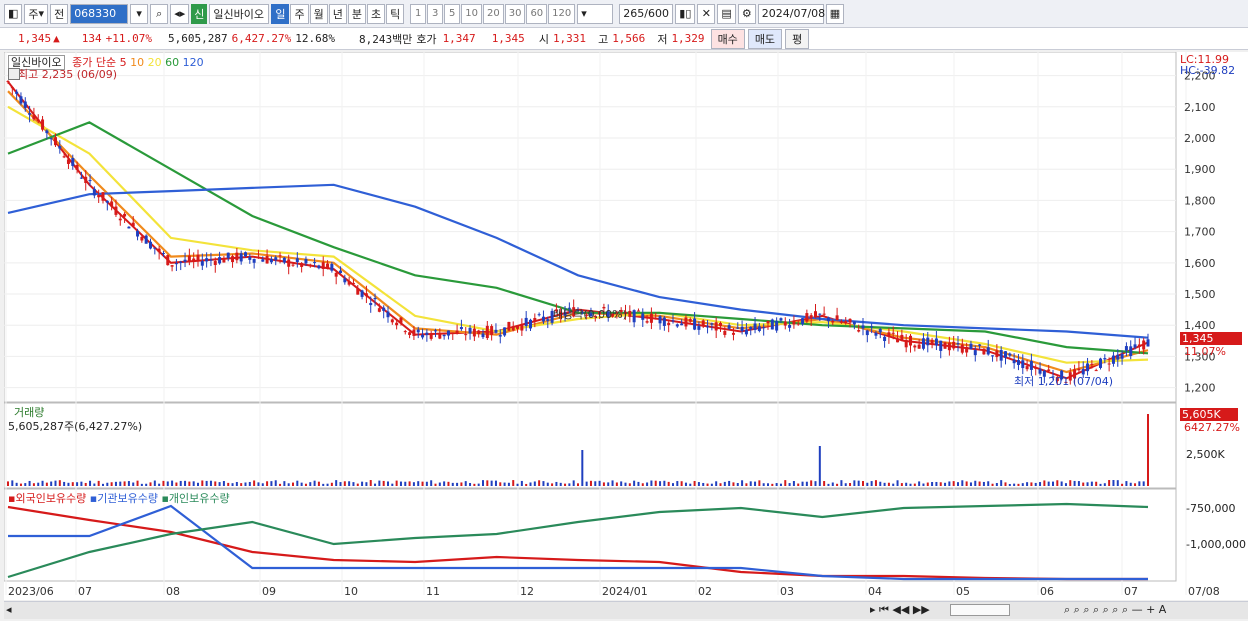  I want to click on chart-scrollbar: ◂ ▸ ⏮ ◀◀ ▶▶ ⌕ ⌕ ⌕ ⌕ ⌕ ⌕ ⌕ — + A, so click(626, 610).